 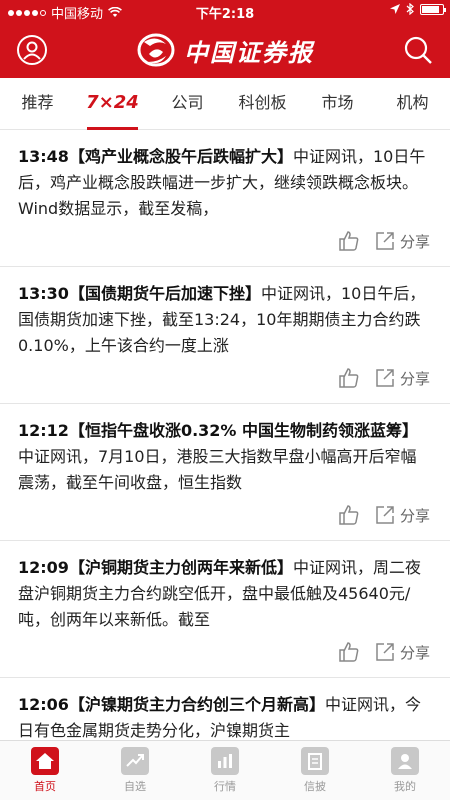 I want to click on document-icon, so click(x=315, y=761).